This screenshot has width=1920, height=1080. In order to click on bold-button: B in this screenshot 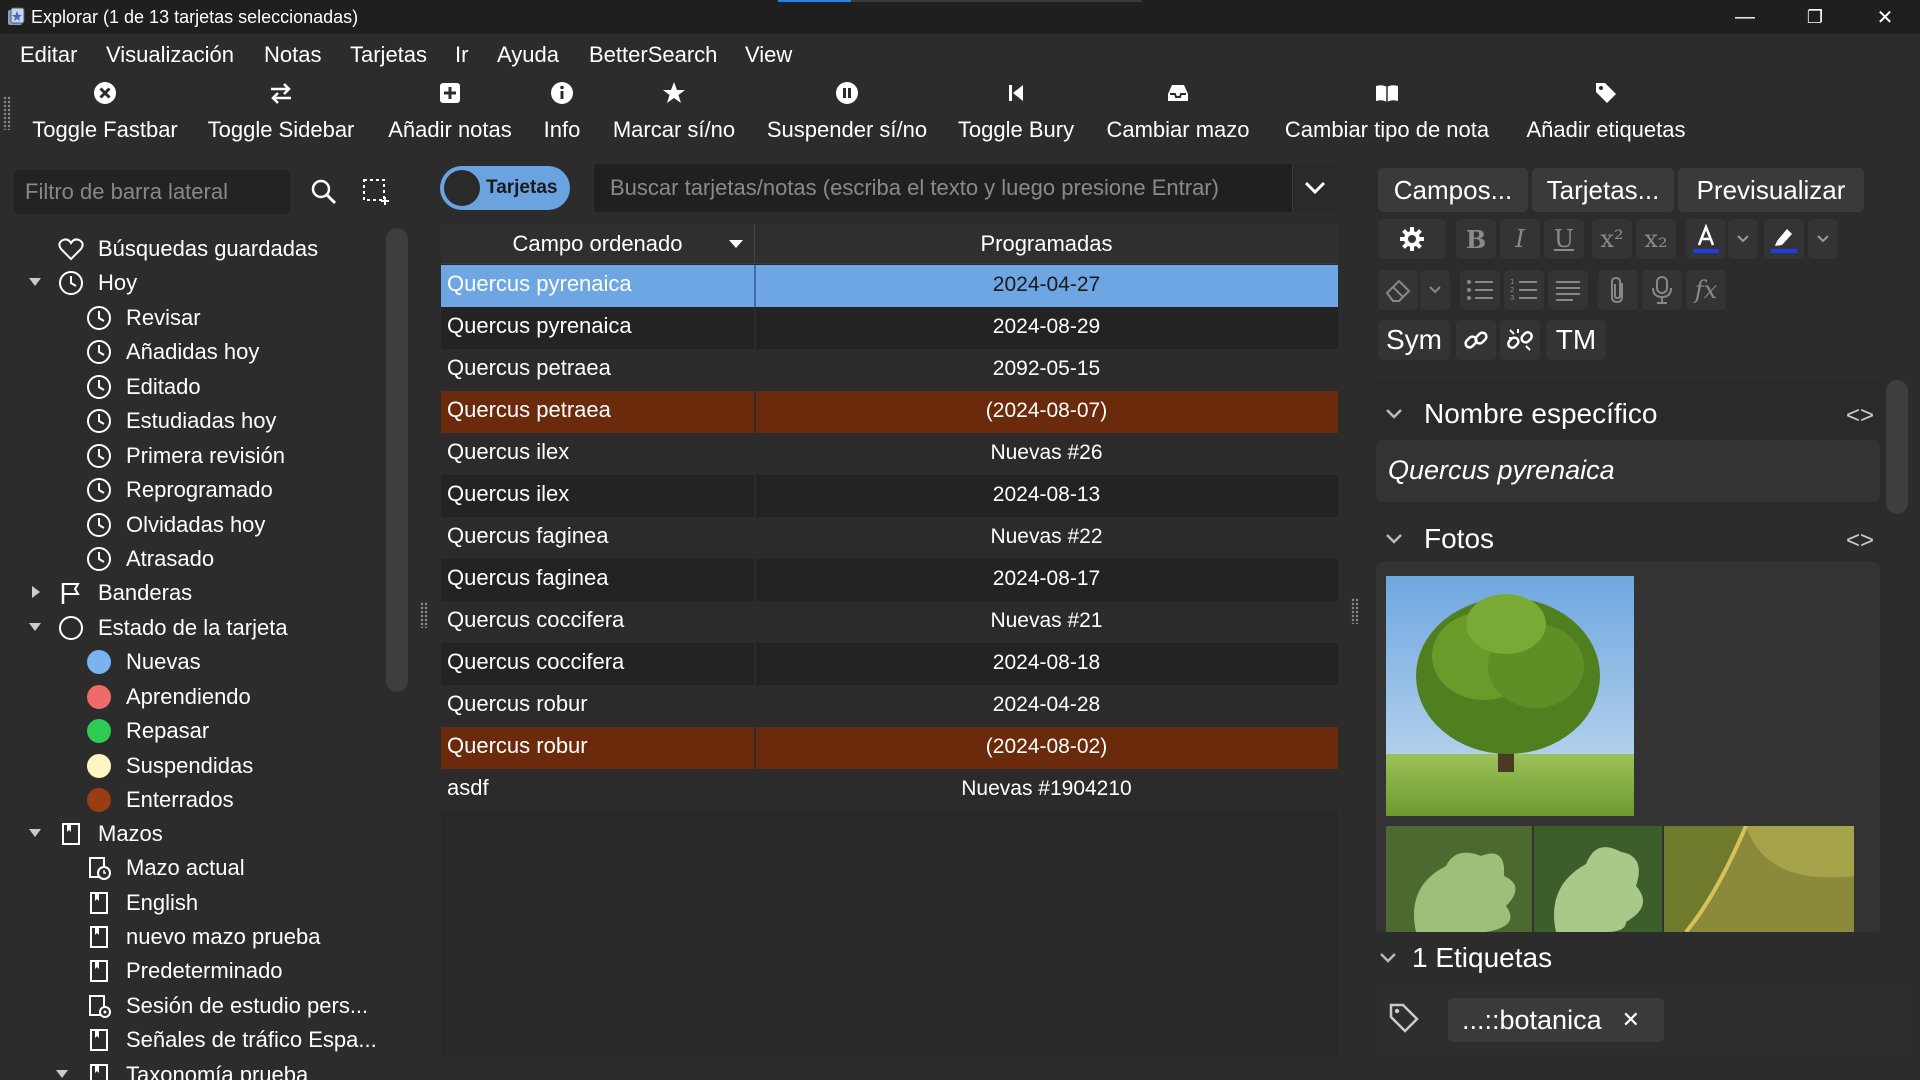, I will do `click(1476, 239)`.